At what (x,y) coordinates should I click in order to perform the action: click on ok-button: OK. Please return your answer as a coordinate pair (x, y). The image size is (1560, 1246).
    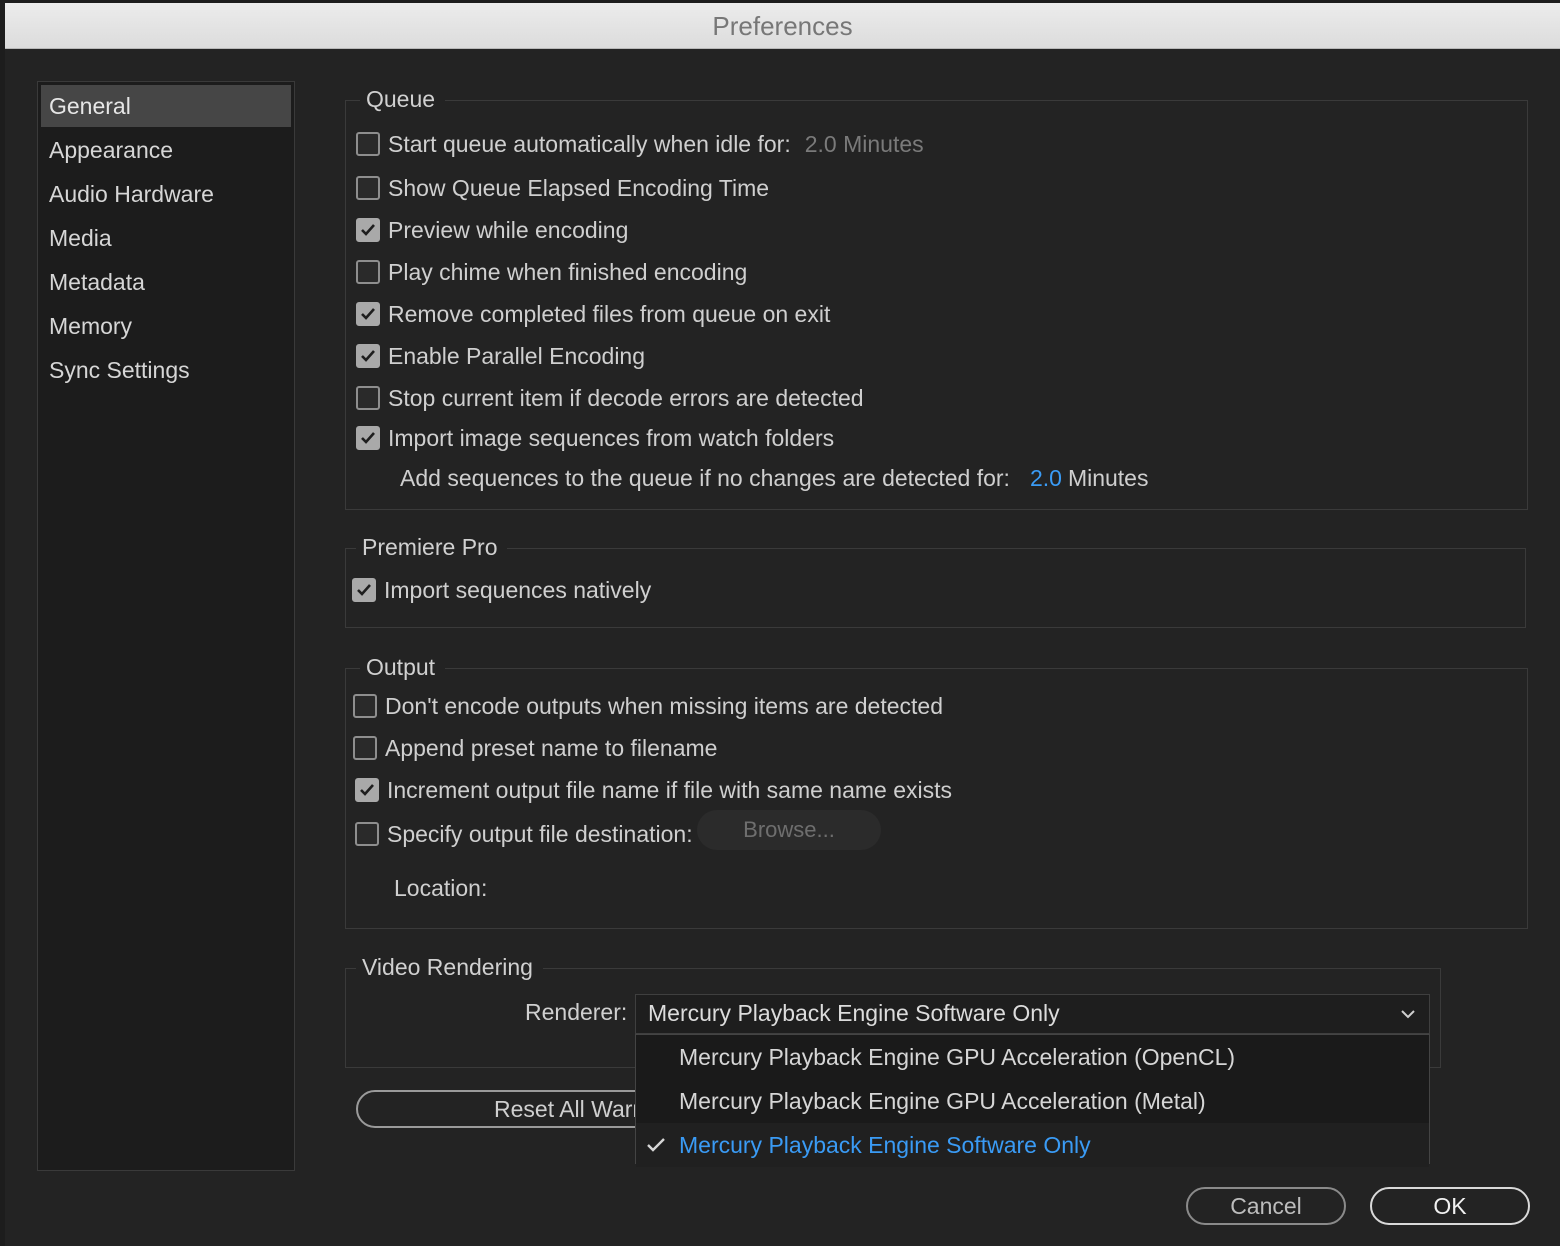
    Looking at the image, I should click on (1450, 1206).